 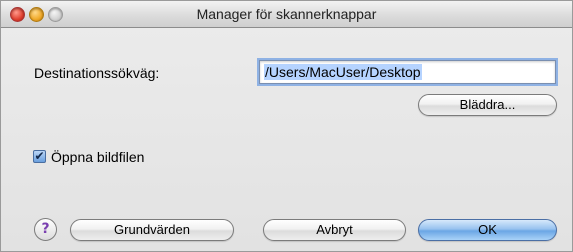 I want to click on destination-label: Destinationssökväg:, so click(x=97, y=73).